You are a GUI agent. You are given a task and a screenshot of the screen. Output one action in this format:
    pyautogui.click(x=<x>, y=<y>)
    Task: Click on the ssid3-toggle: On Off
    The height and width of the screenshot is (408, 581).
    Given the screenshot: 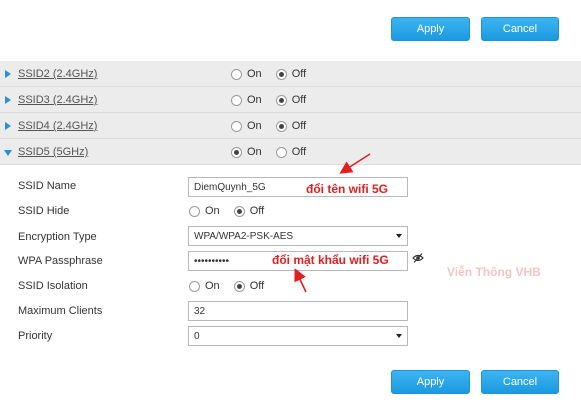 What is the action you would take?
    pyautogui.click(x=275, y=100)
    